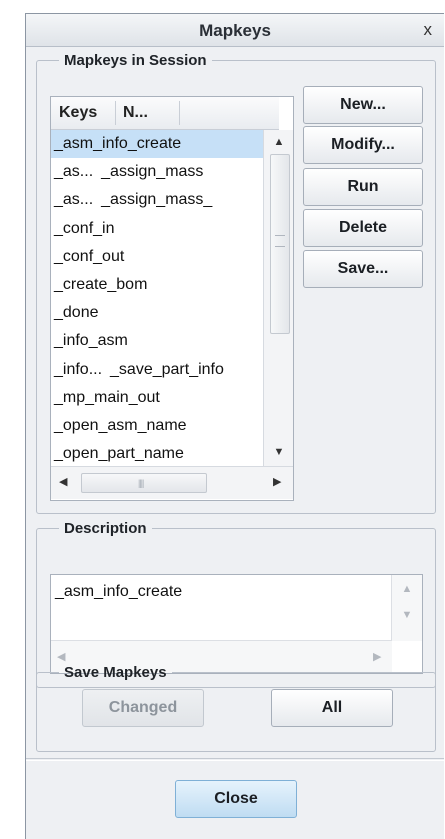 The width and height of the screenshot is (445, 839). Describe the element at coordinates (236, 624) in the screenshot. I see `description-field: _asm_info_create ▲ ▼ ◀ ▶` at that location.